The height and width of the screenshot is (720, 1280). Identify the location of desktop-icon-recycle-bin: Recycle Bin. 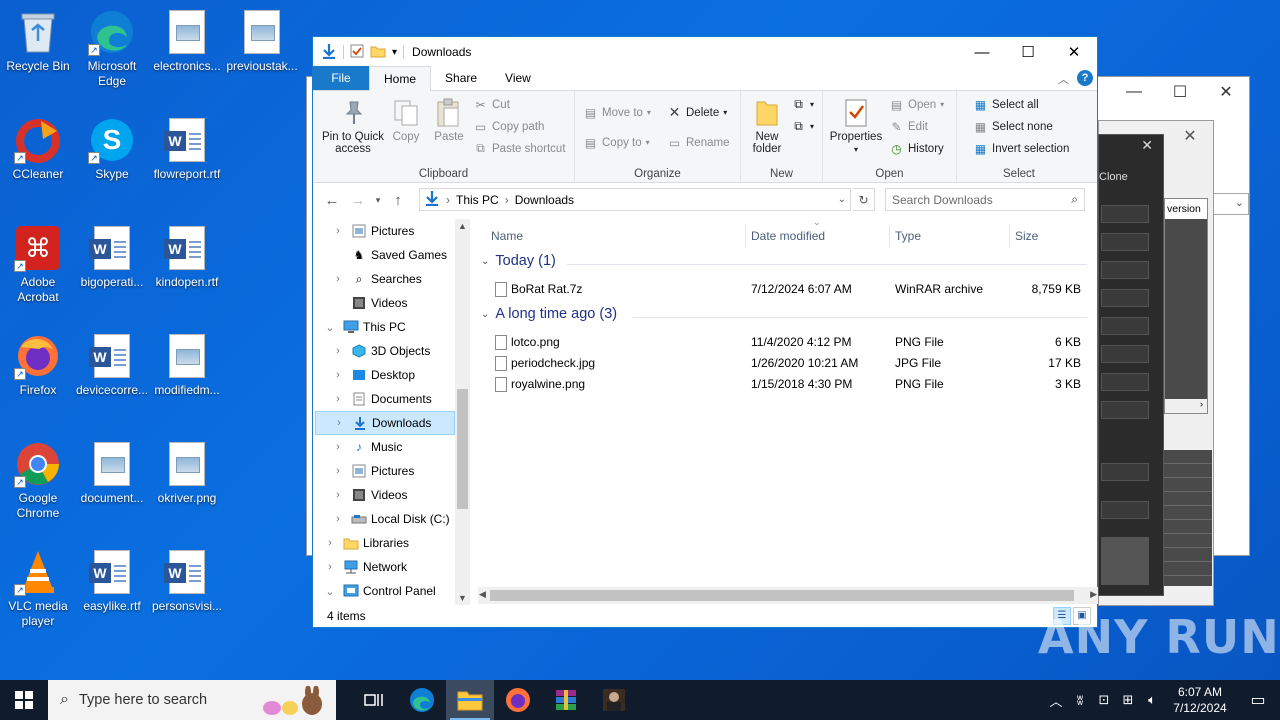
(38, 41).